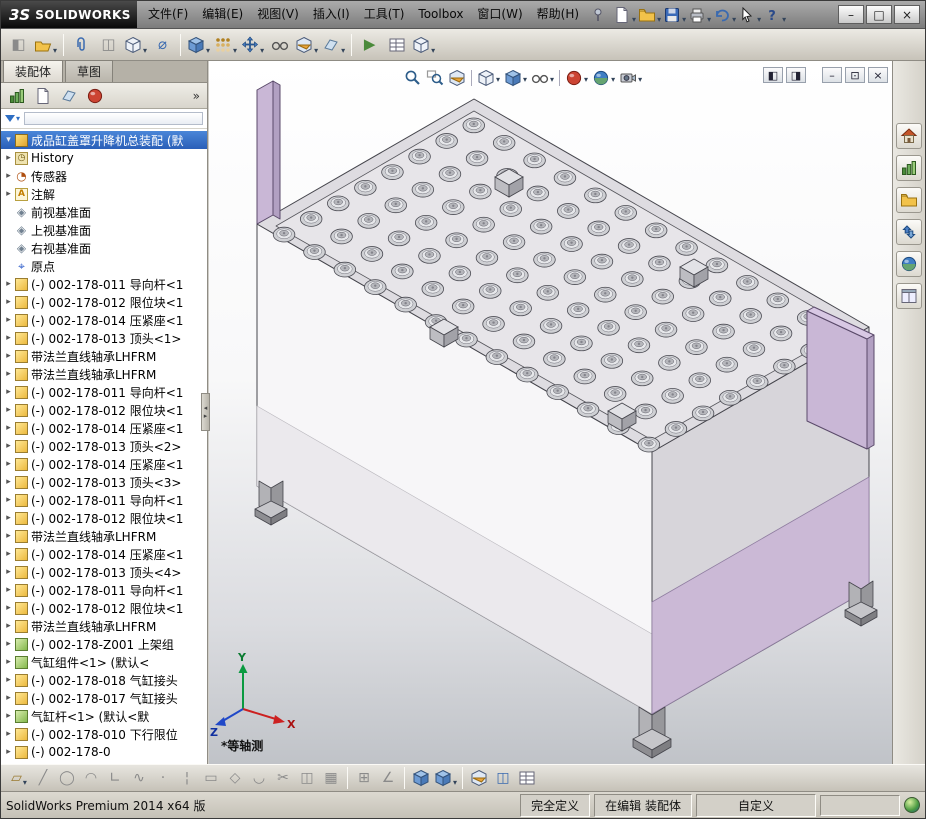  I want to click on centerline-icon: ¦, so click(187, 778).